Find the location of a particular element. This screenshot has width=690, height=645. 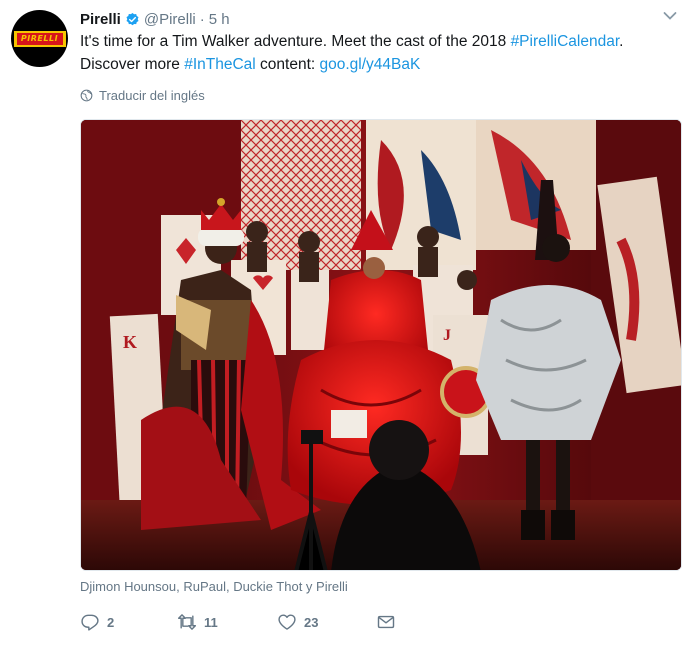

tweet-actions: 2 11 23 is located at coordinates (243, 622).